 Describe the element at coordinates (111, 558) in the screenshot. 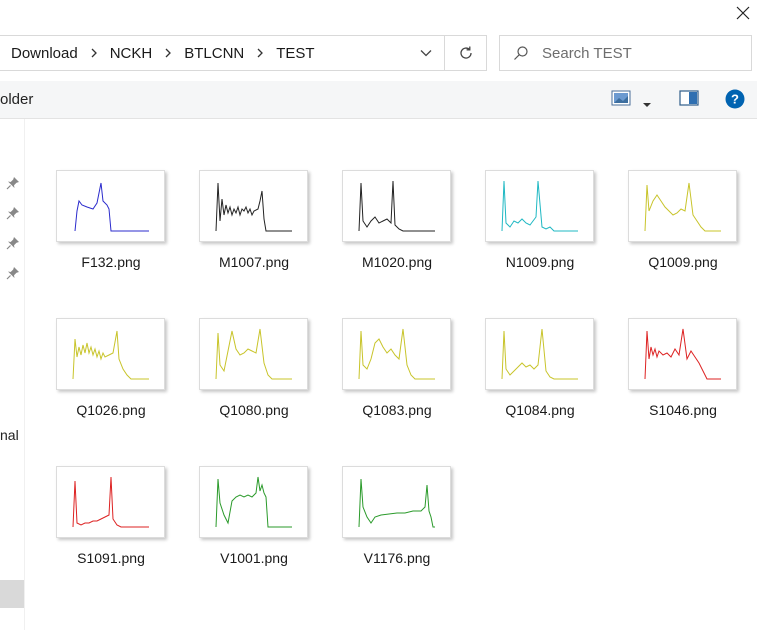

I see `file-name: S1091.png` at that location.